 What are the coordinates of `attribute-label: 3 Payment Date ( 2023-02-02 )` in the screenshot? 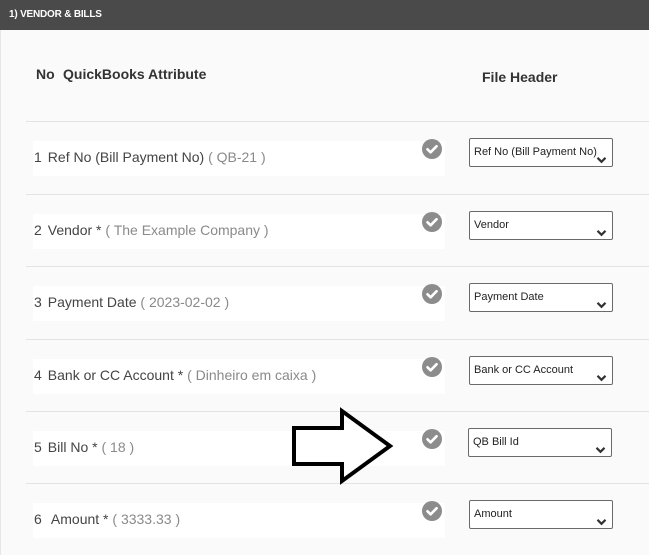 It's located at (131, 302).